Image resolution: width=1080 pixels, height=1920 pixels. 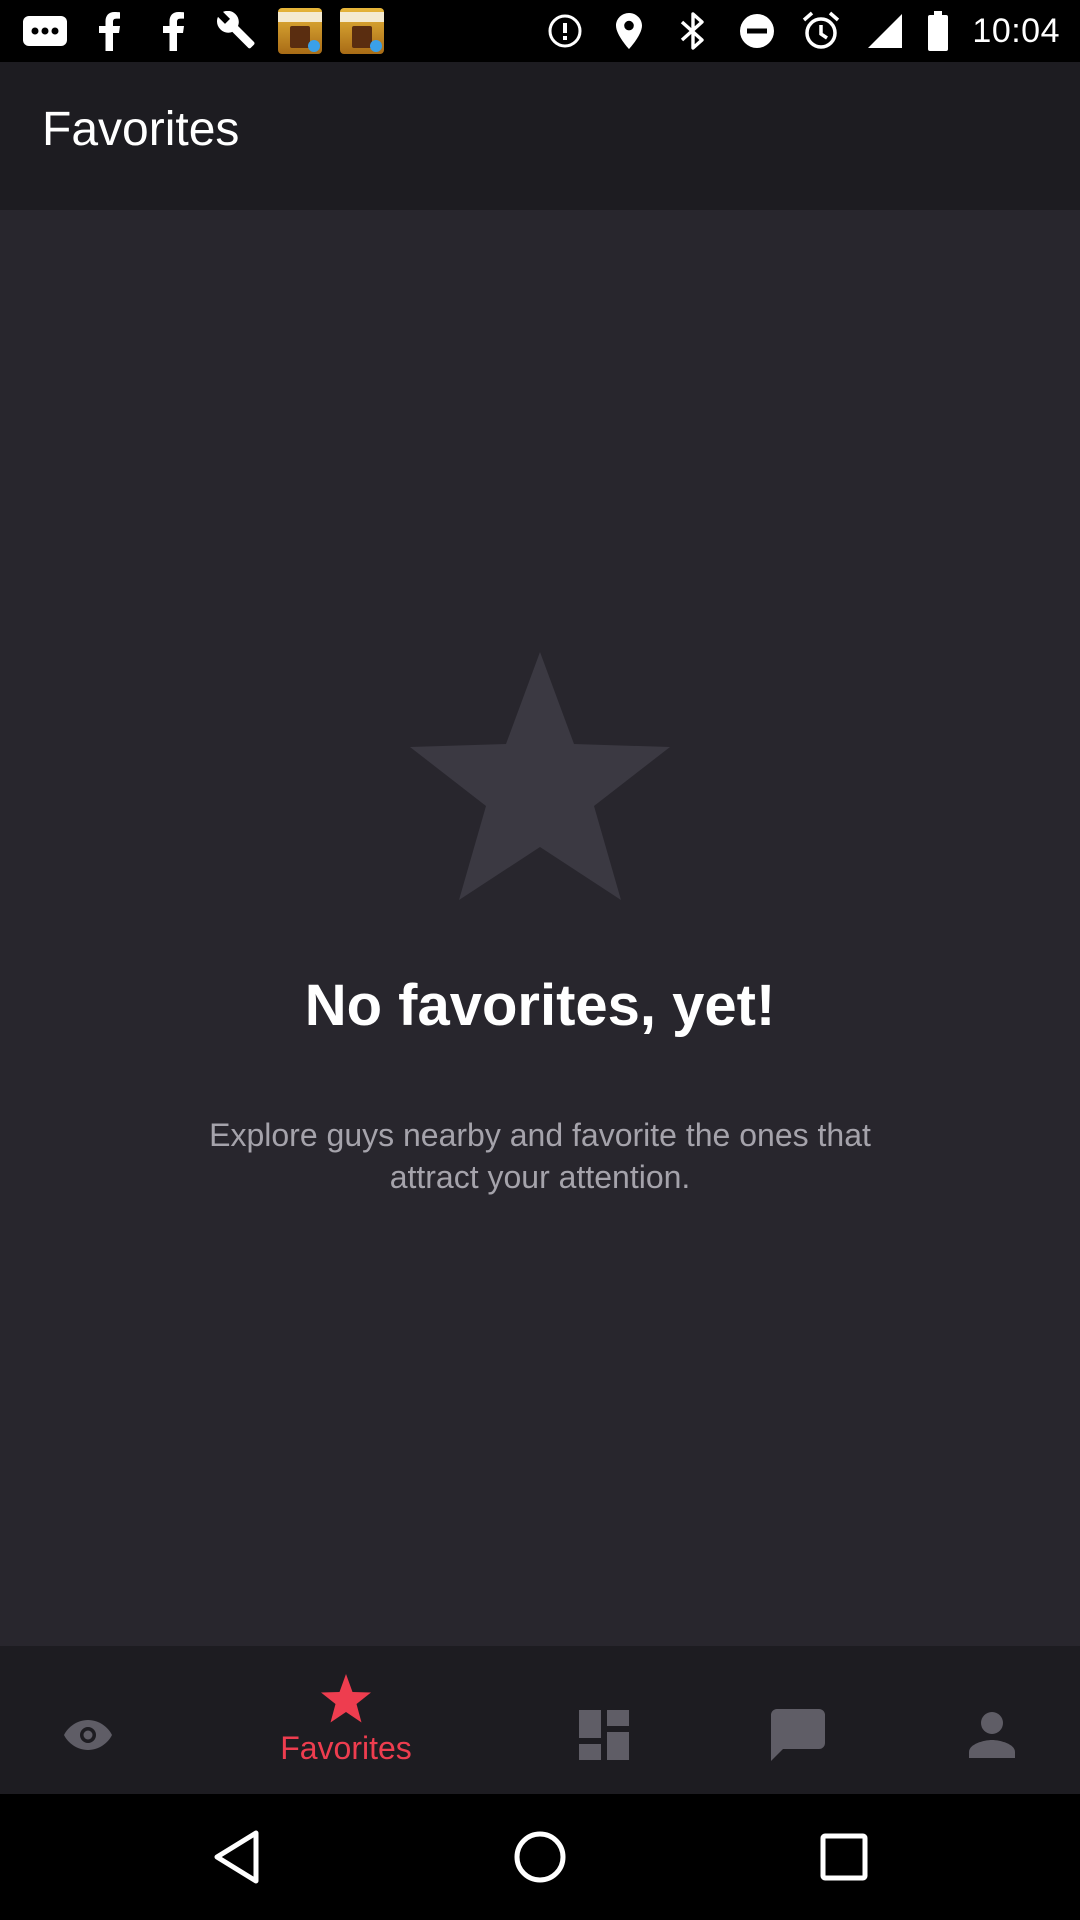 I want to click on nav-item-profile, so click(x=992, y=1720).